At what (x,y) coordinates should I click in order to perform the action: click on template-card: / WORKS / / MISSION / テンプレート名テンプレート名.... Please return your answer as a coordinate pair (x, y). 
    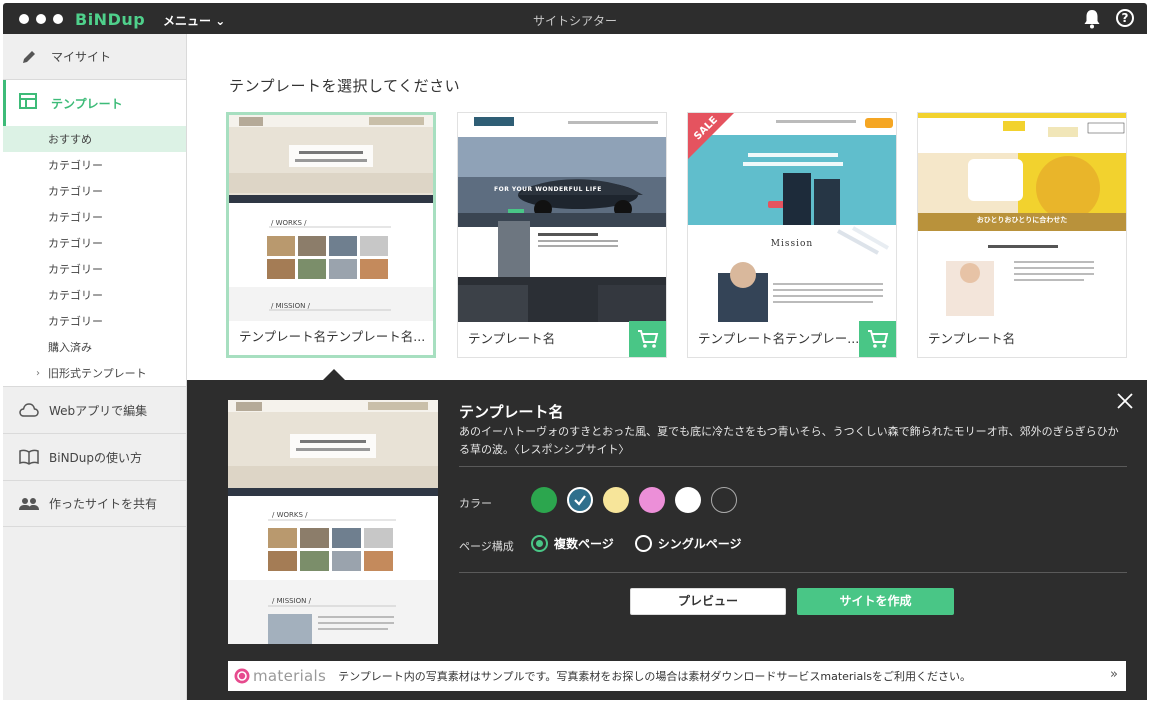
    Looking at the image, I should click on (331, 235).